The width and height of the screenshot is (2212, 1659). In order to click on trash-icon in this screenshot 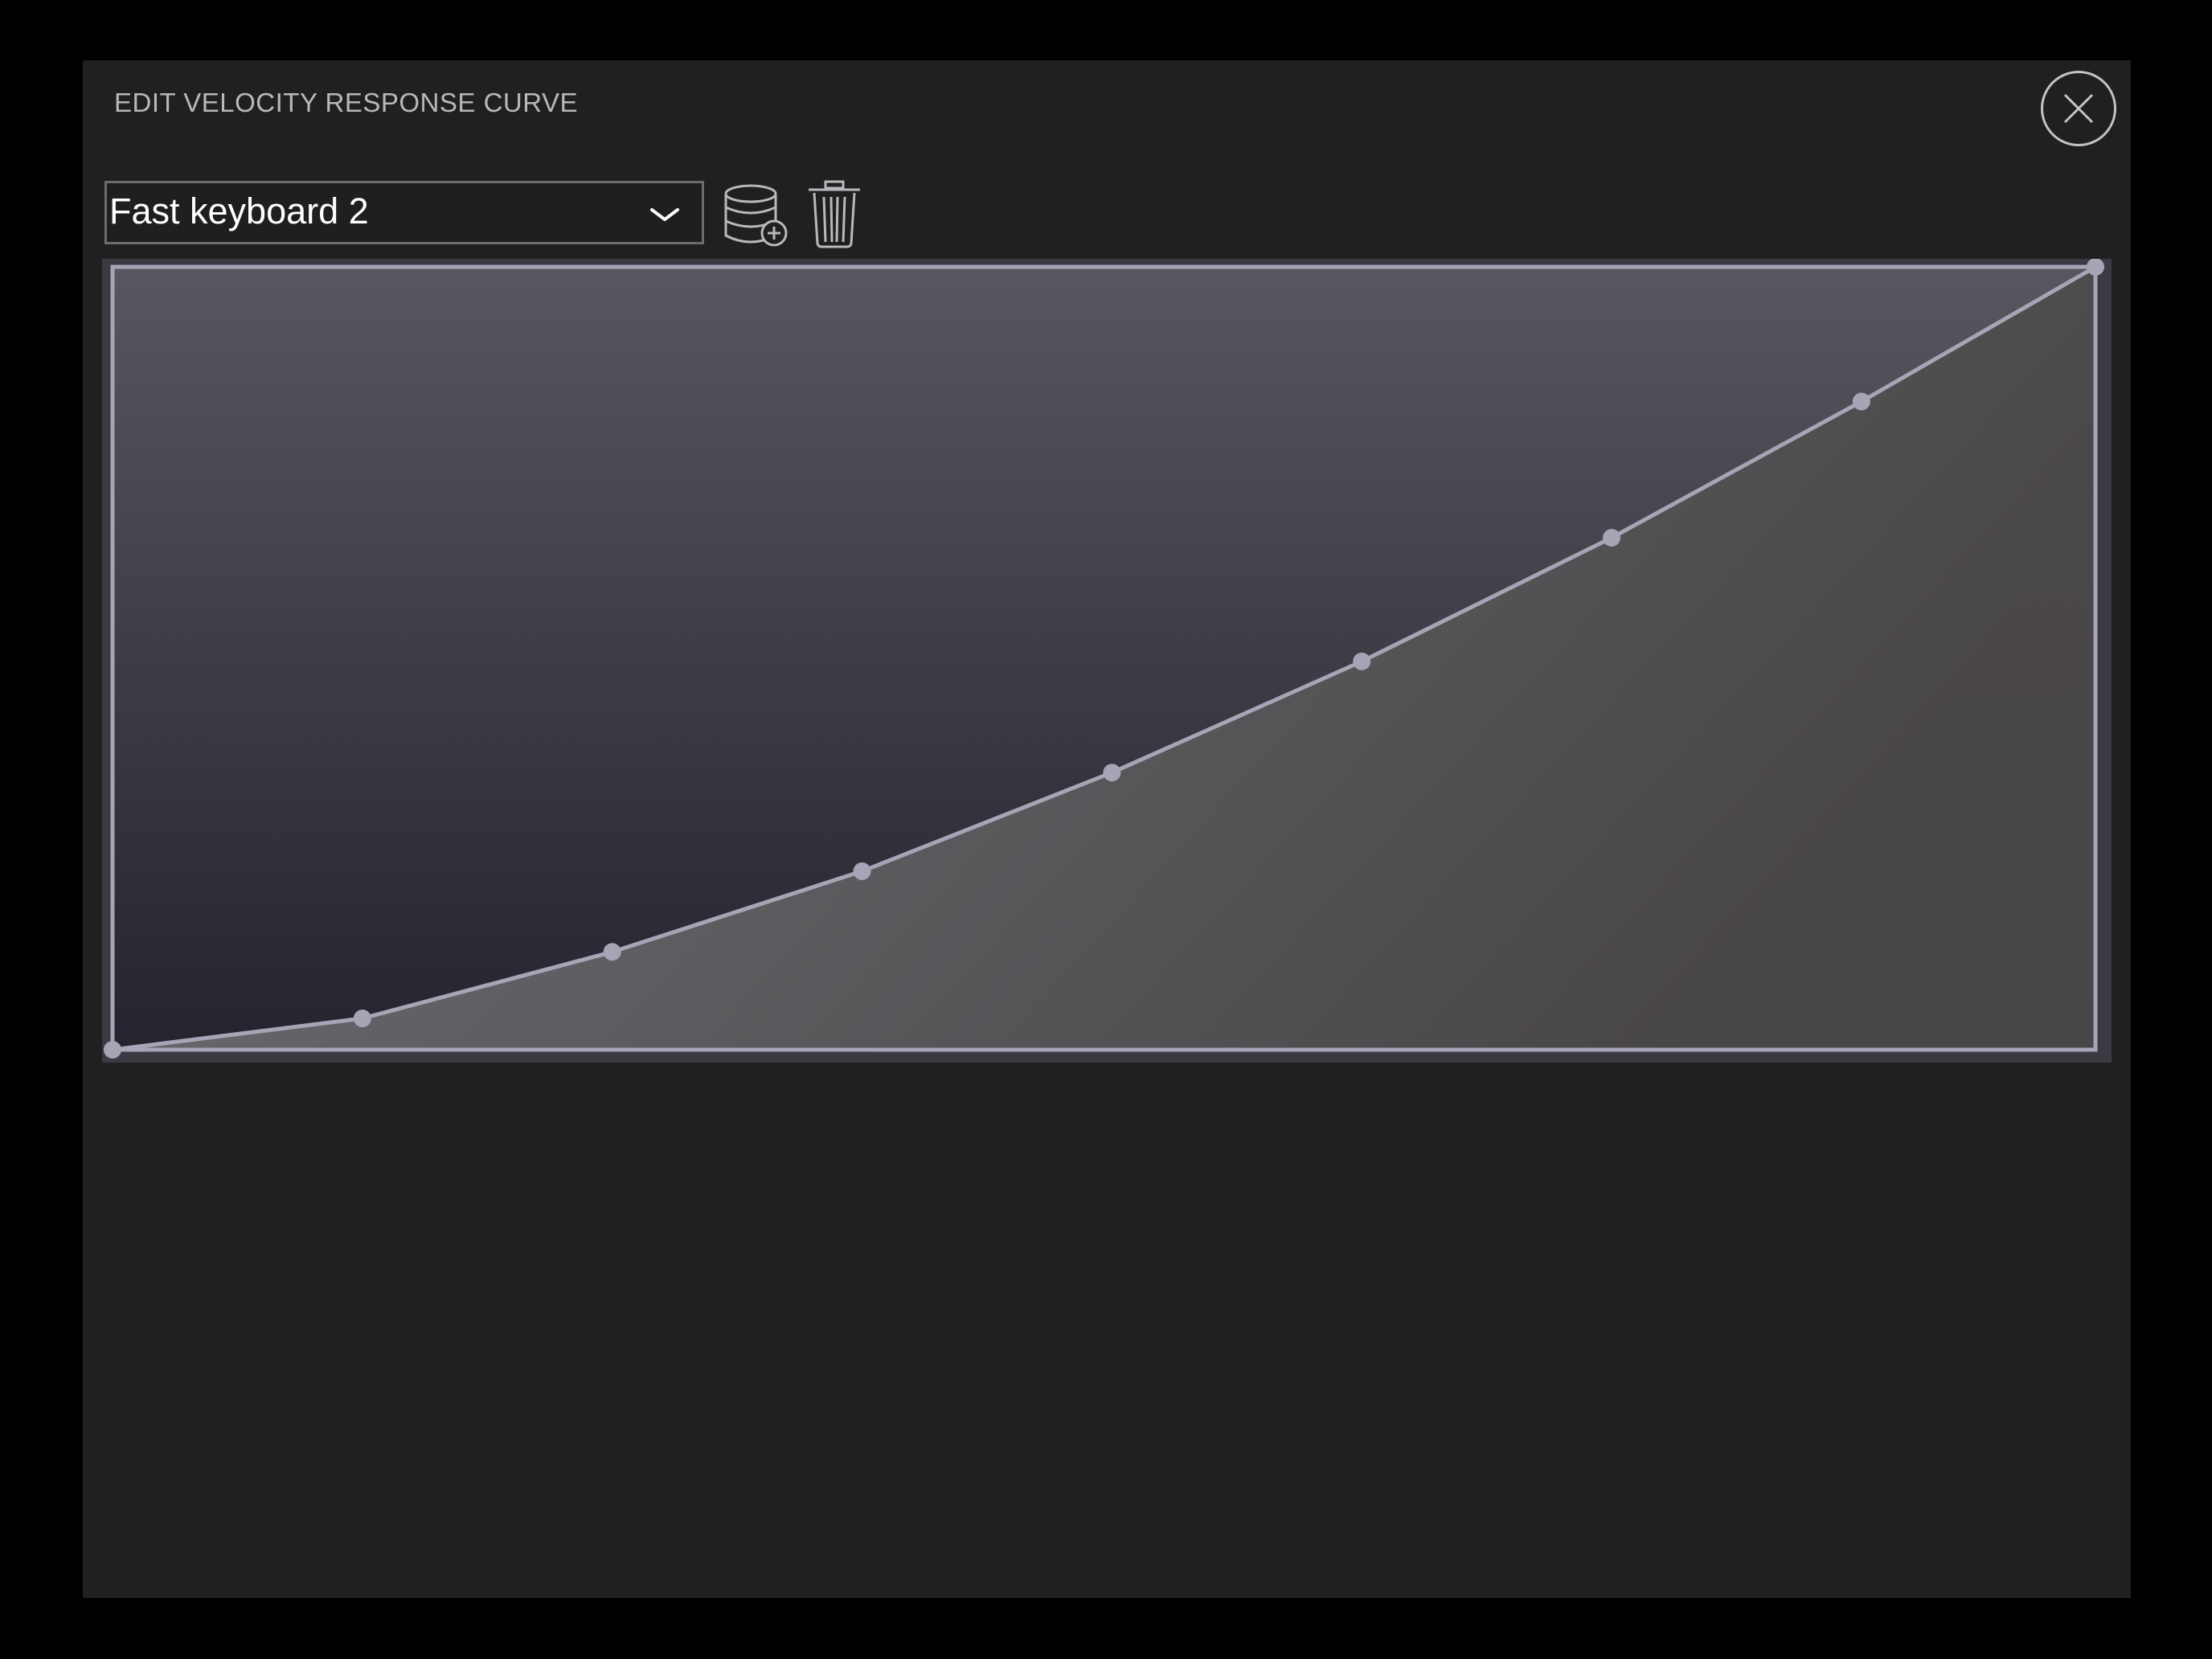, I will do `click(834, 214)`.